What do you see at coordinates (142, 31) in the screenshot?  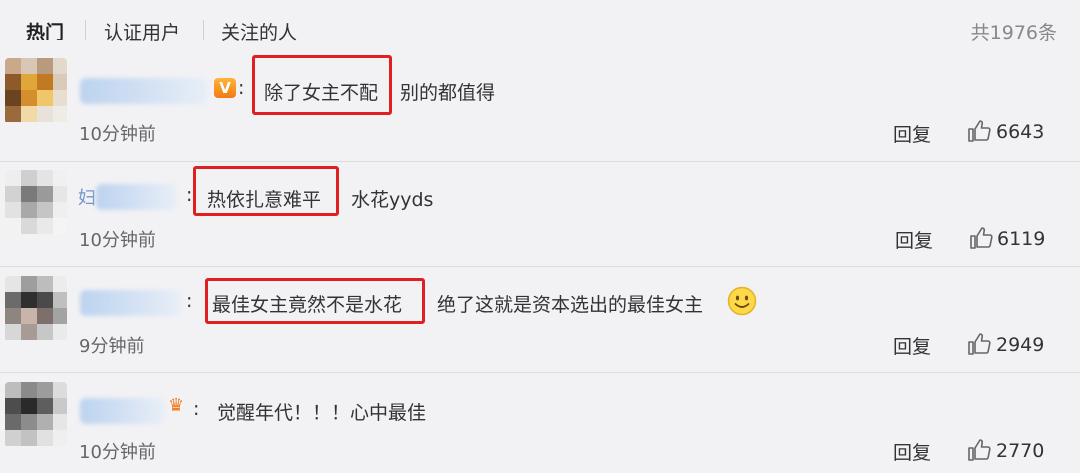 I see `tab-verified-users: 认证用户` at bounding box center [142, 31].